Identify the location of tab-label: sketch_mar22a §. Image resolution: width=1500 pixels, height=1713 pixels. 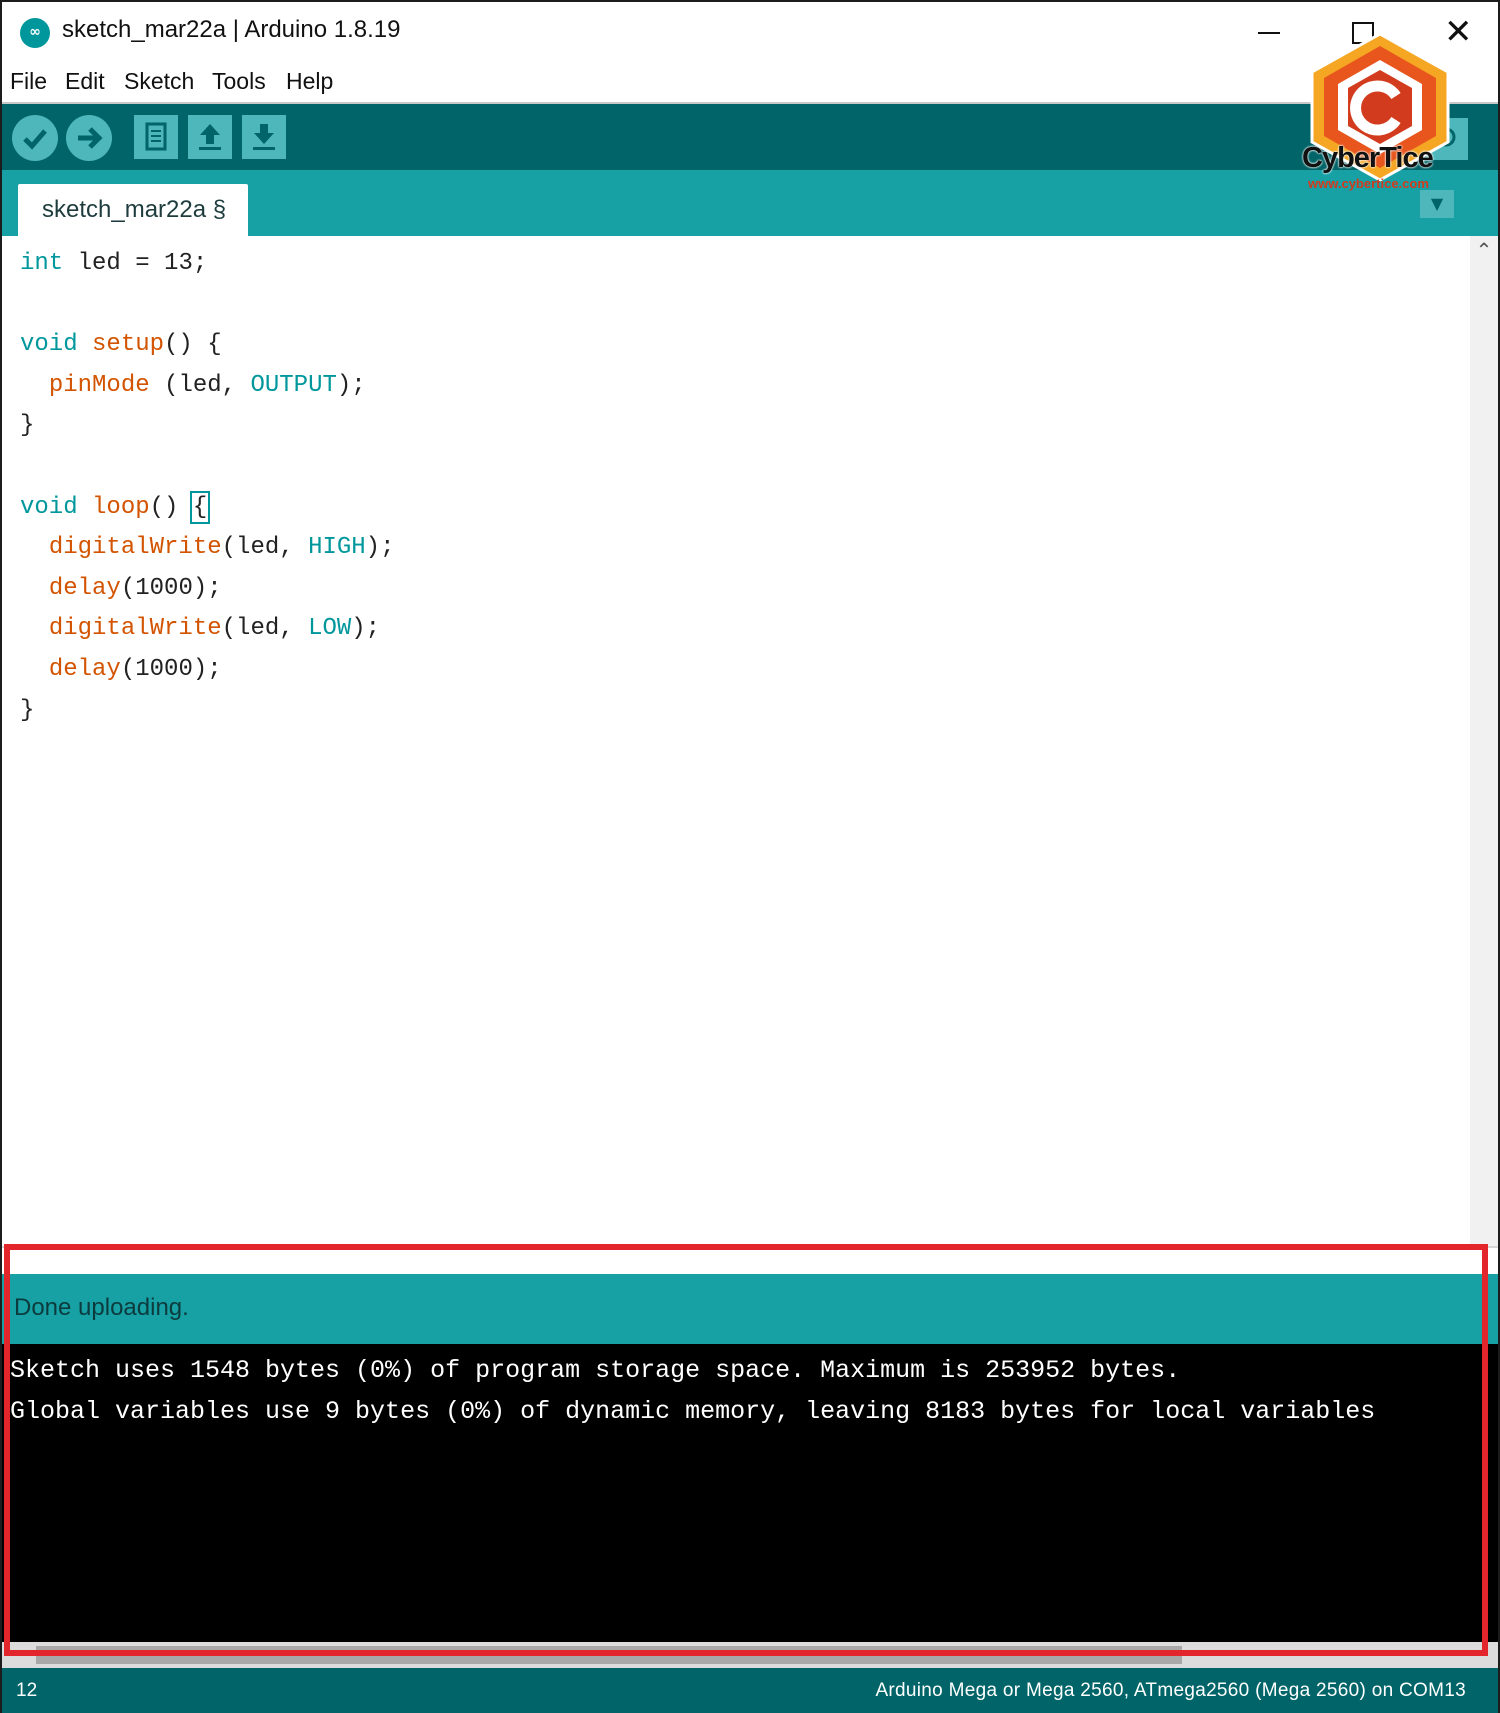
(134, 209).